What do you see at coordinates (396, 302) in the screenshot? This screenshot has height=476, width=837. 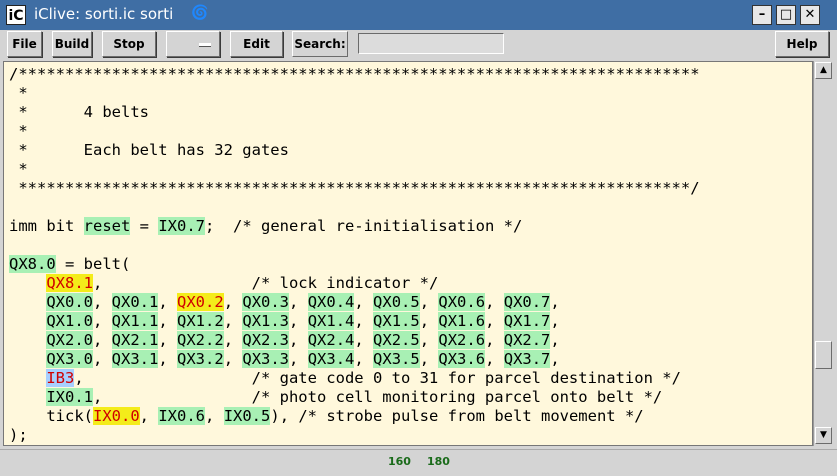 I see `signal-highlight: QX0.5` at bounding box center [396, 302].